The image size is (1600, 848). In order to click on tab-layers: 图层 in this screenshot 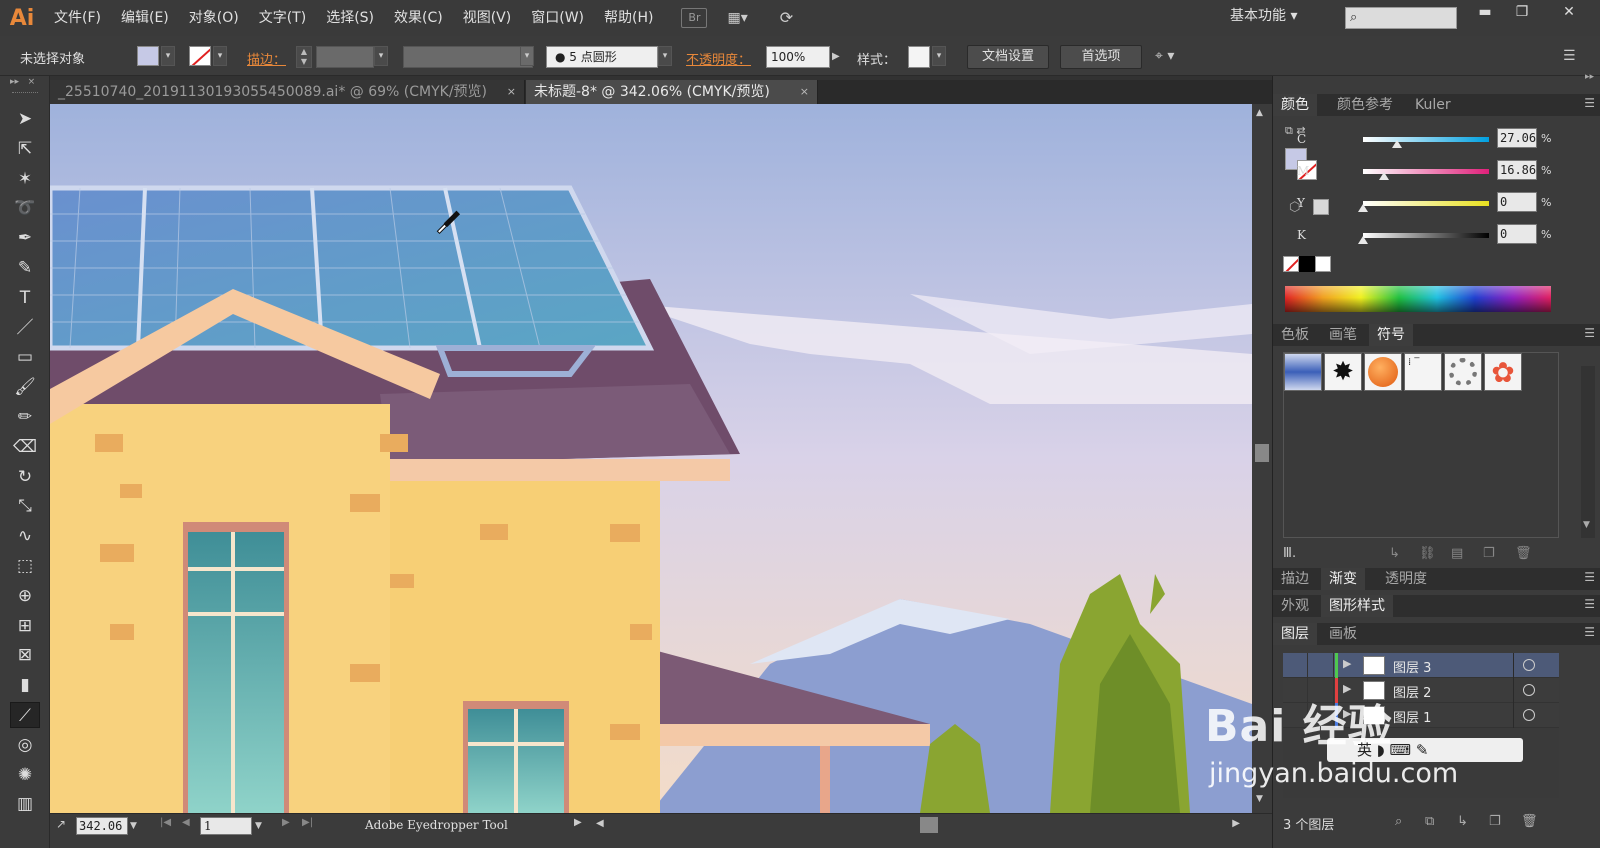, I will do `click(1295, 634)`.